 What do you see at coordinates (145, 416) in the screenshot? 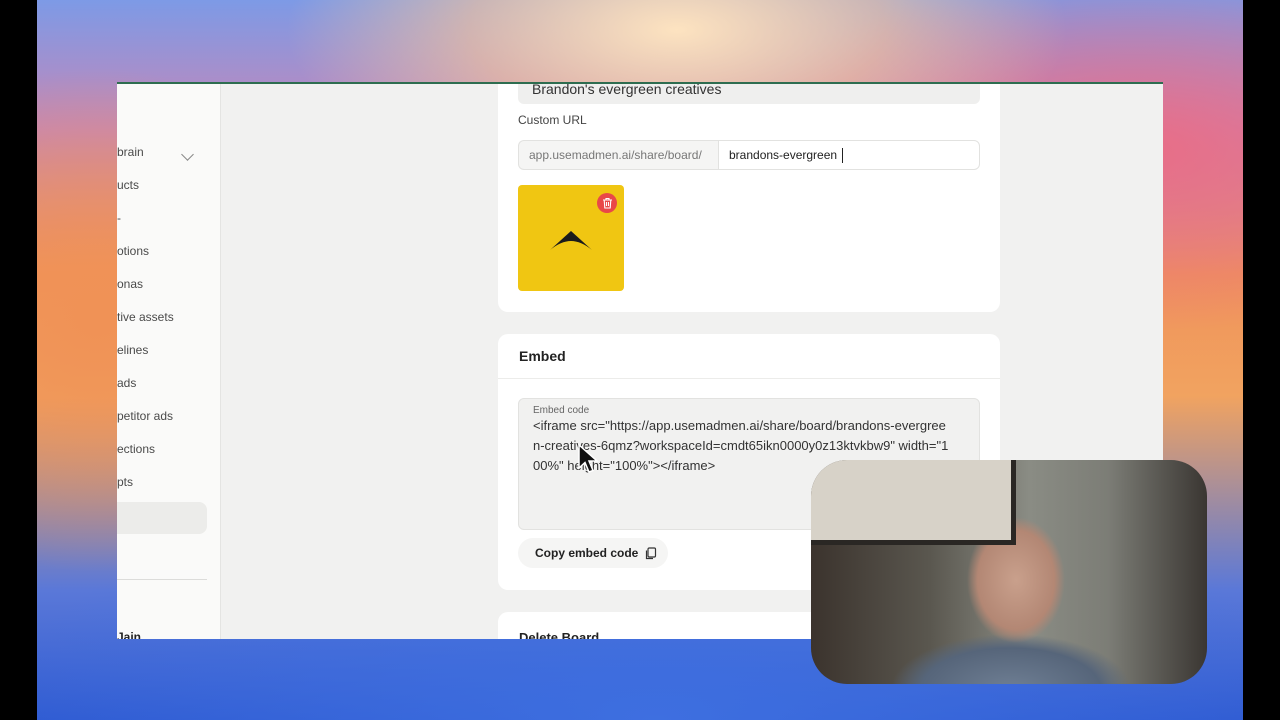
I see `sidebar-item-competitor-ads: petitor ads` at bounding box center [145, 416].